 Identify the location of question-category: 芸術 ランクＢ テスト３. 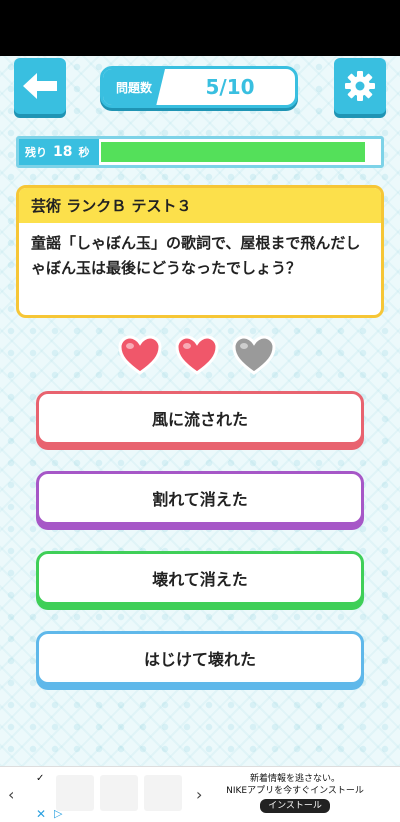
(200, 205).